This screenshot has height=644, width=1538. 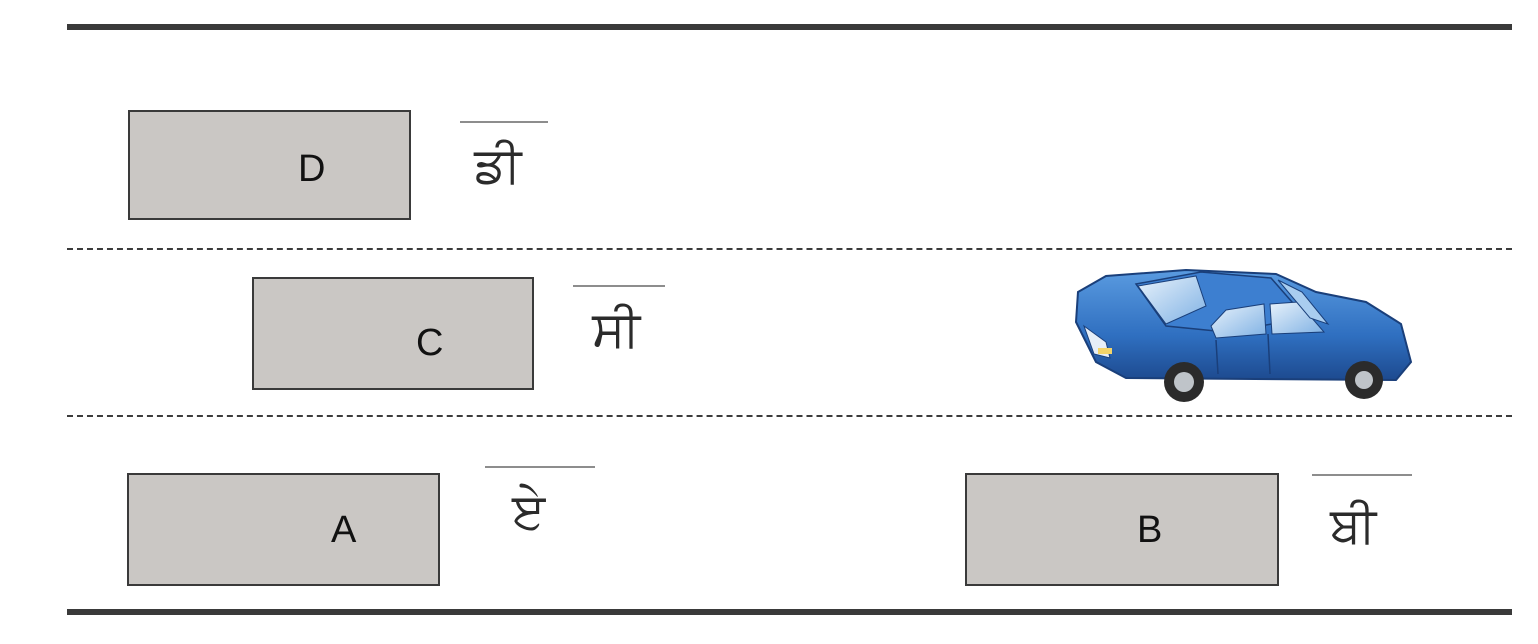 I want to click on gurmukhi-letter-d: ਡੀ, so click(x=498, y=165).